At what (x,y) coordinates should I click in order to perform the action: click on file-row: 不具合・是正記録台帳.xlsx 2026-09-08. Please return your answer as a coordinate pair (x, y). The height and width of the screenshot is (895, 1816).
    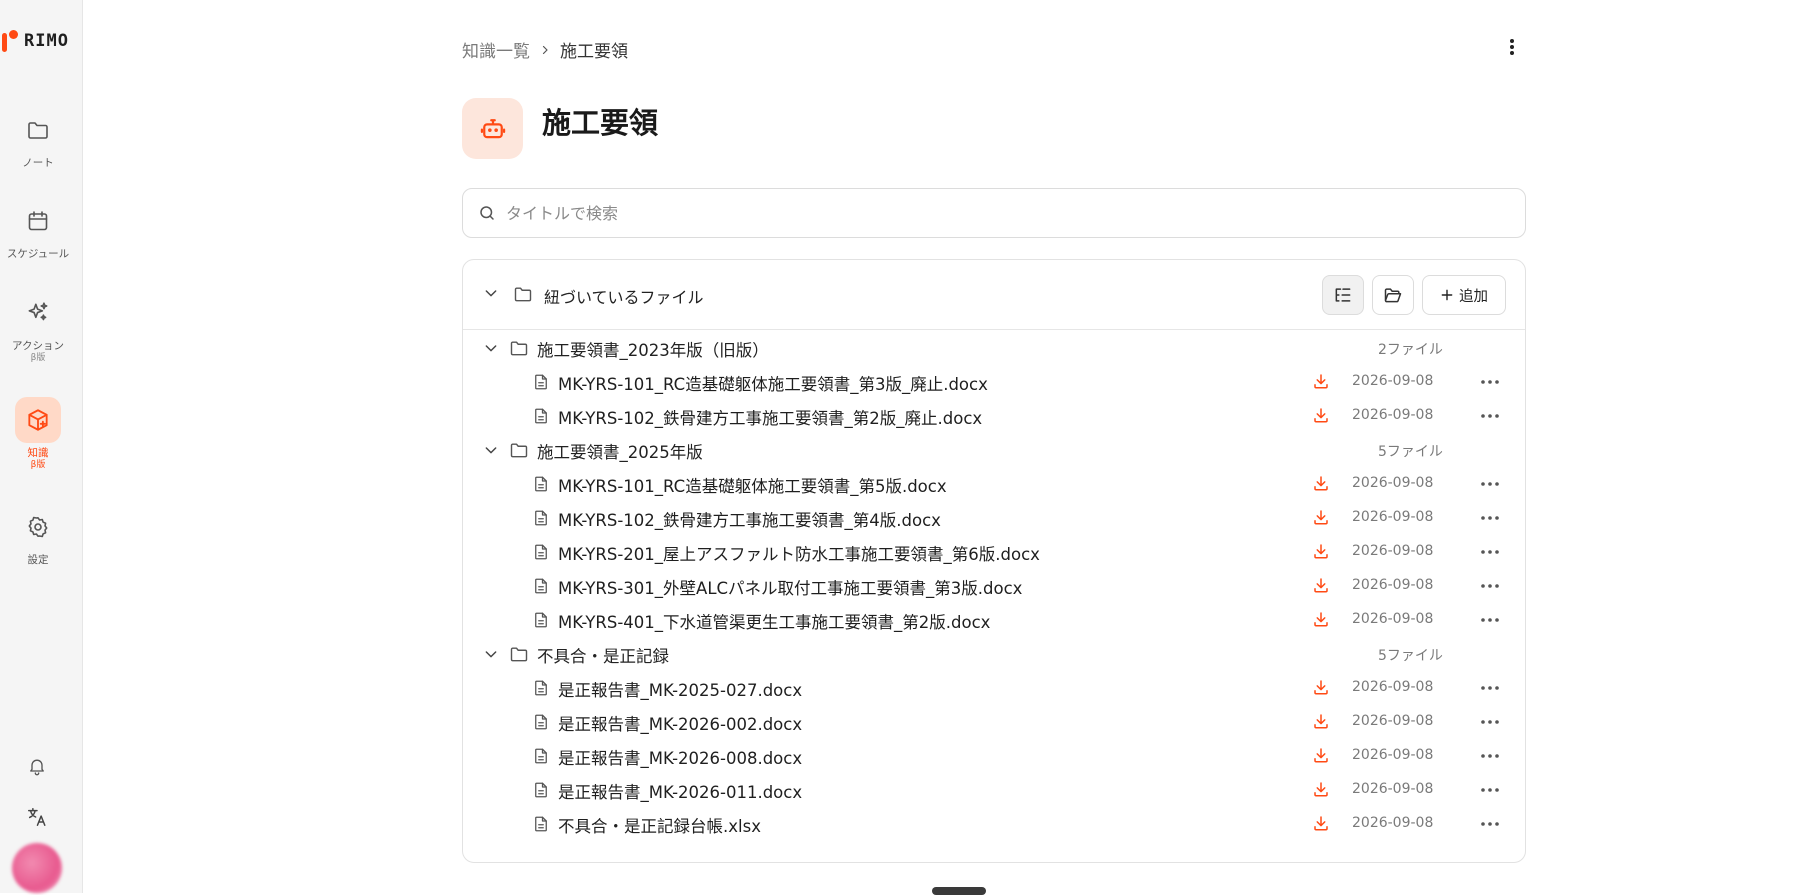
    Looking at the image, I should click on (994, 824).